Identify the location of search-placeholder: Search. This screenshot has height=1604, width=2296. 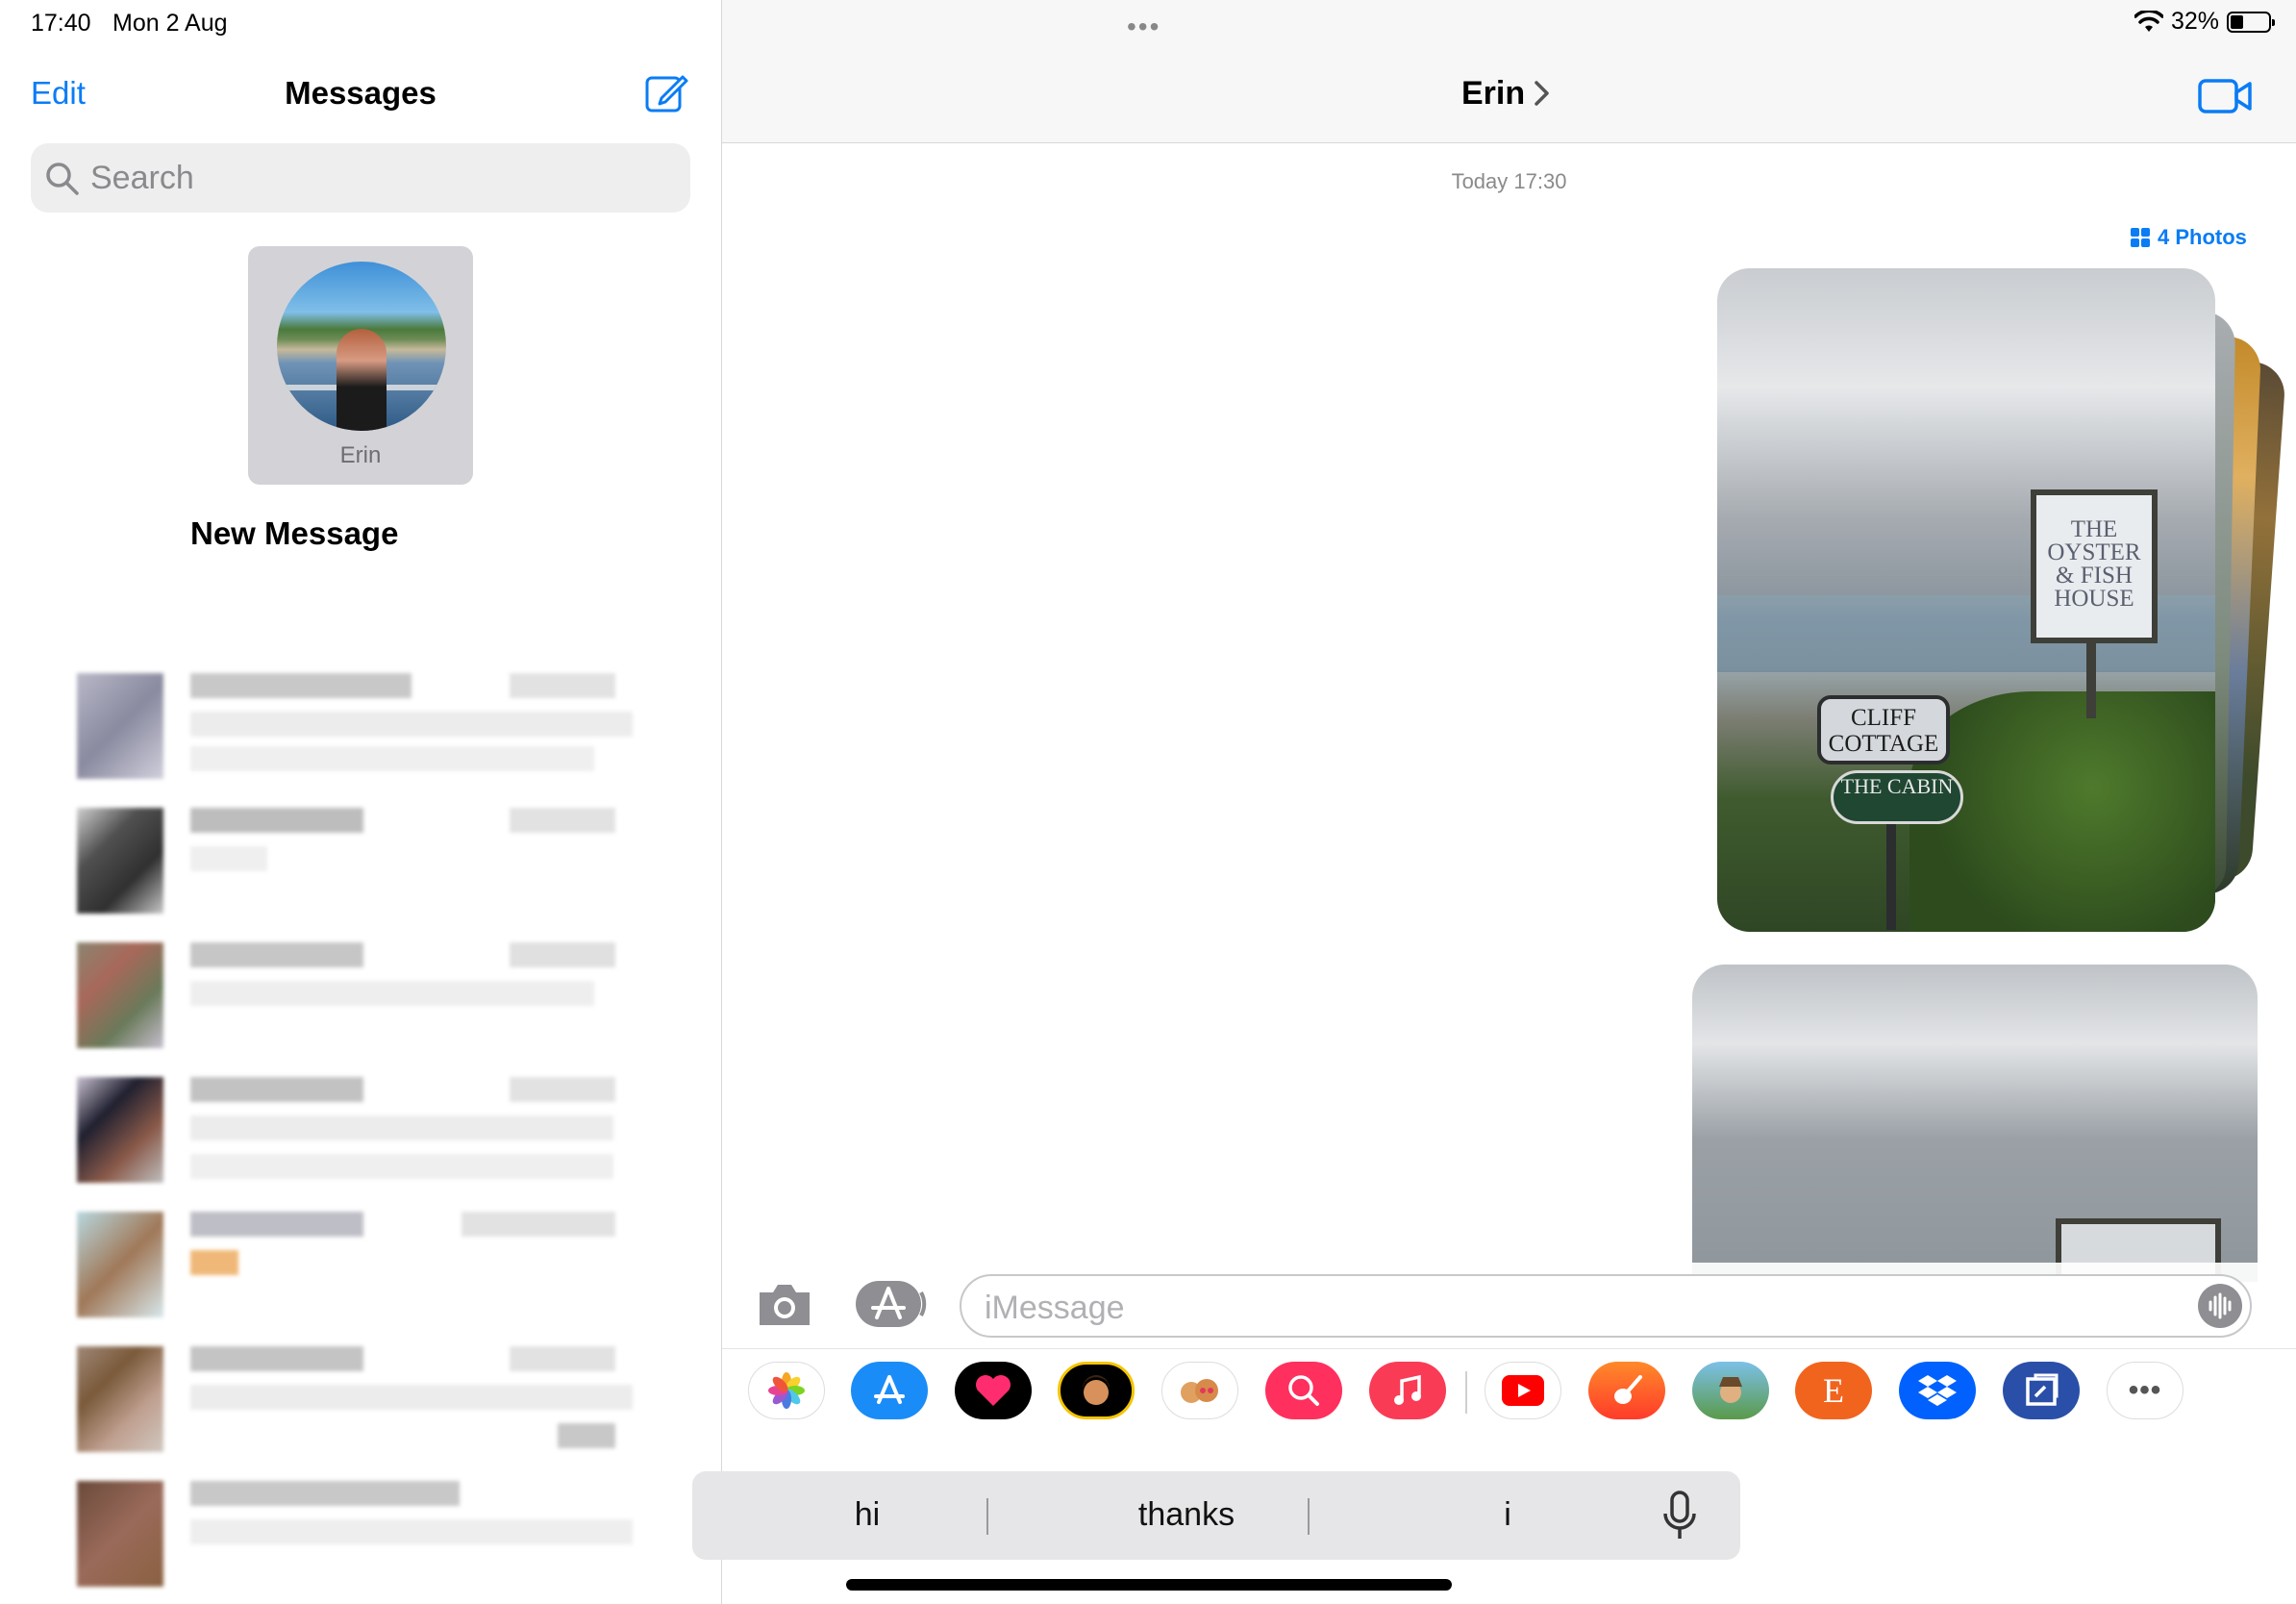
(142, 178).